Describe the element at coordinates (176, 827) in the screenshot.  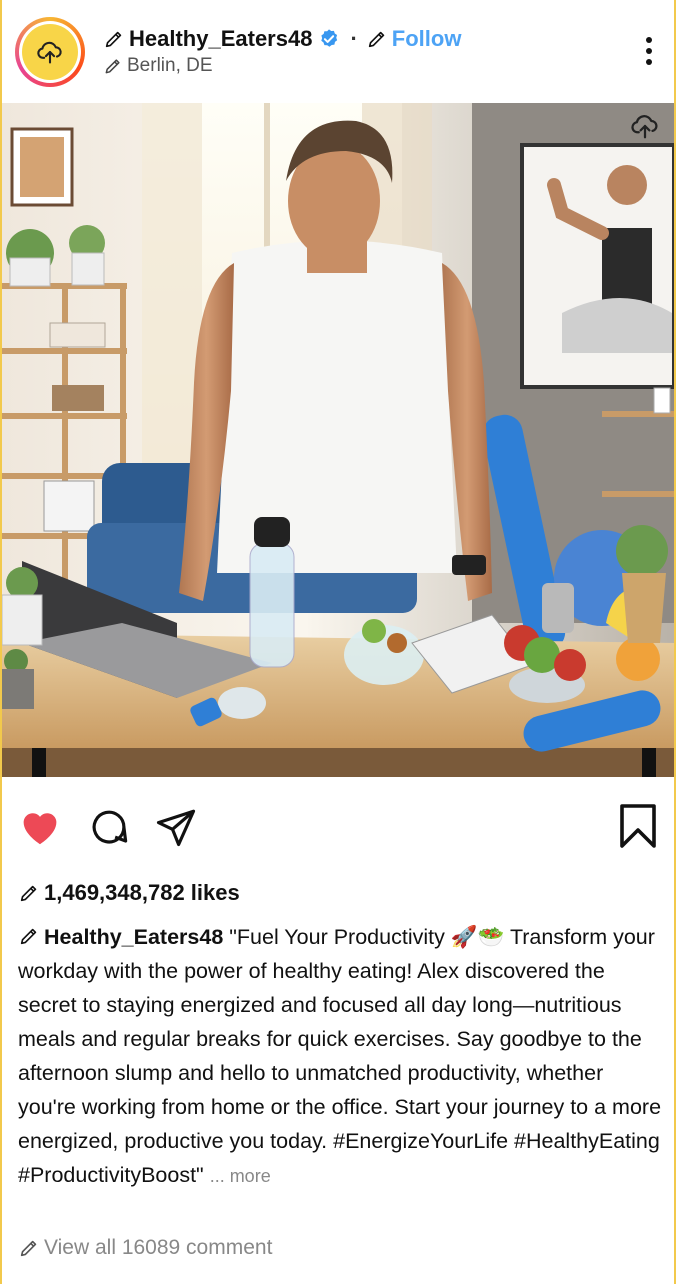
I see `send-icon` at that location.